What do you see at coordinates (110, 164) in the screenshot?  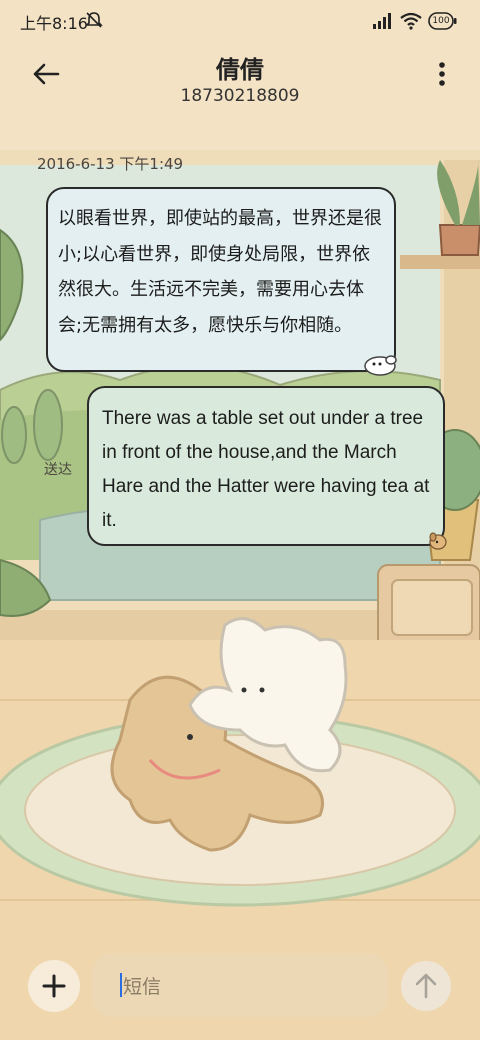 I see `message-timestamp: 2016-6-13 下午1:49` at bounding box center [110, 164].